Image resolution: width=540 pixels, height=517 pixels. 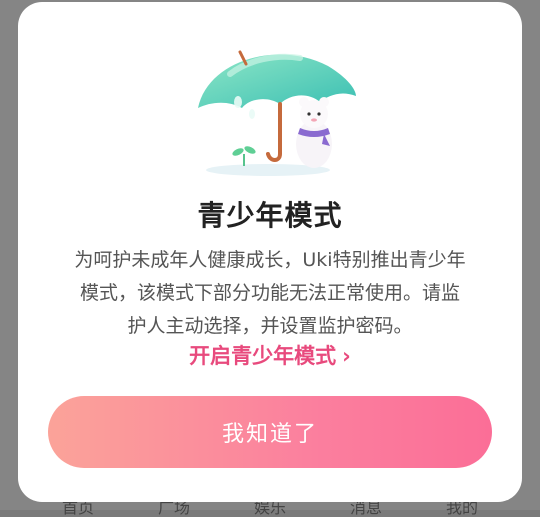 What do you see at coordinates (263, 356) in the screenshot?
I see `enable-teen-mode-label: 开启青少年模式` at bounding box center [263, 356].